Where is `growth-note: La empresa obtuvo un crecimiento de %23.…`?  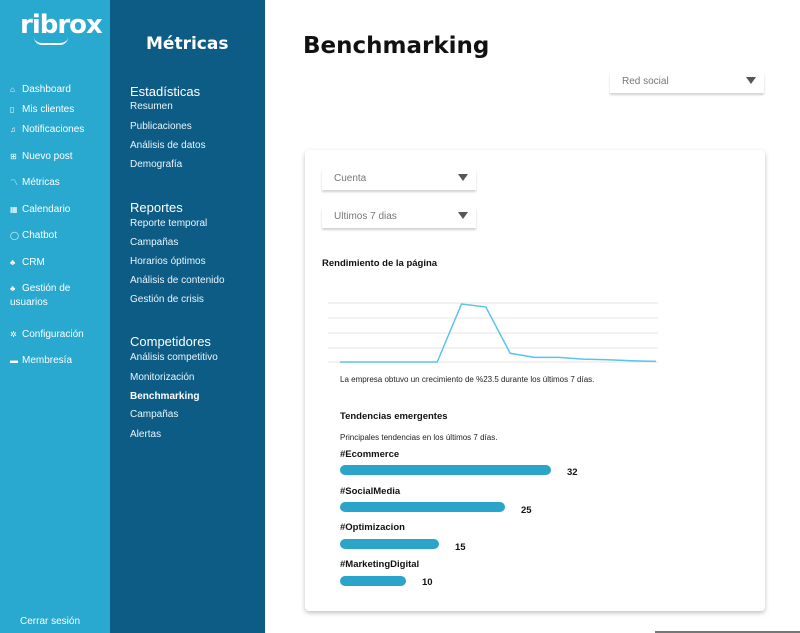 growth-note: La empresa obtuvo un crecimiento de %23.… is located at coordinates (467, 379).